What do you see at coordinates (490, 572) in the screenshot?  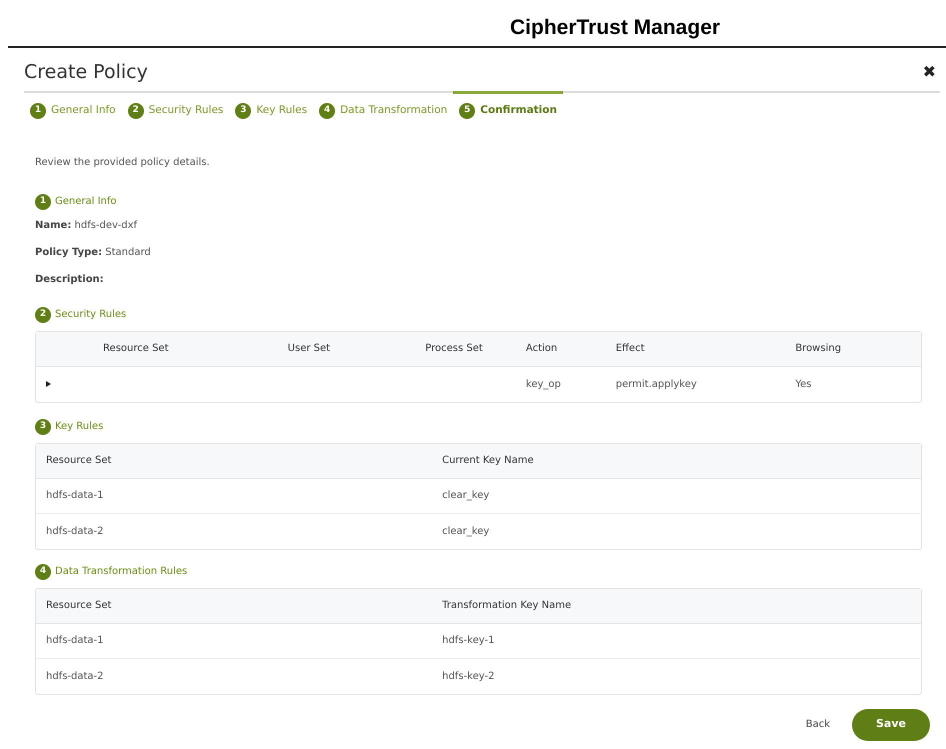 I see `section-heading: 4 Data Transformation Rules` at bounding box center [490, 572].